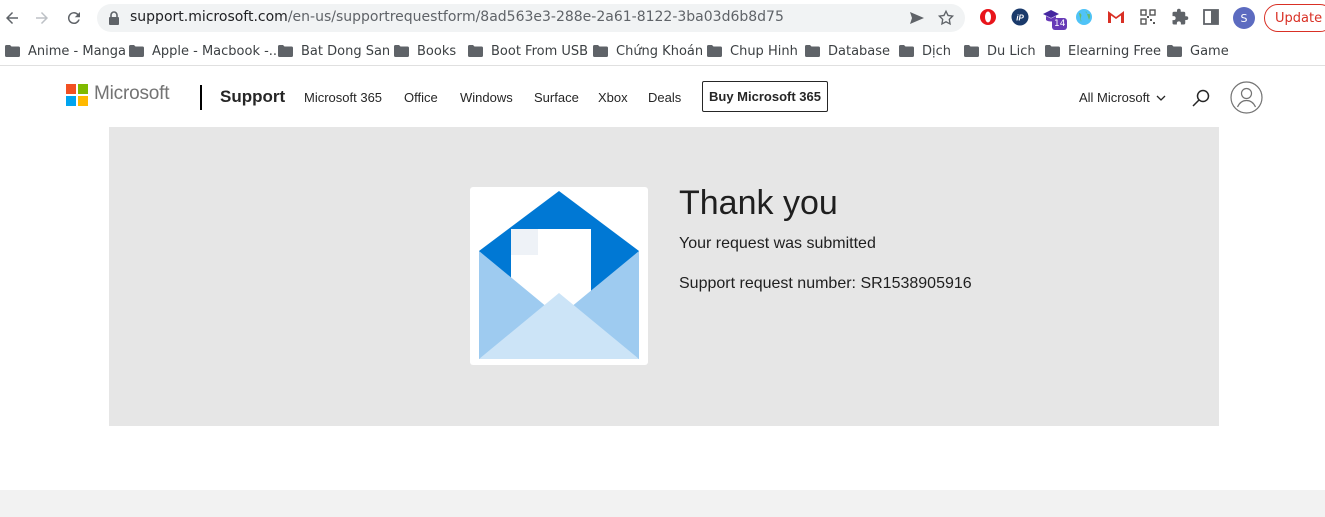 This screenshot has width=1325, height=517. I want to click on submission-status-text: Your request was submitted, so click(777, 243).